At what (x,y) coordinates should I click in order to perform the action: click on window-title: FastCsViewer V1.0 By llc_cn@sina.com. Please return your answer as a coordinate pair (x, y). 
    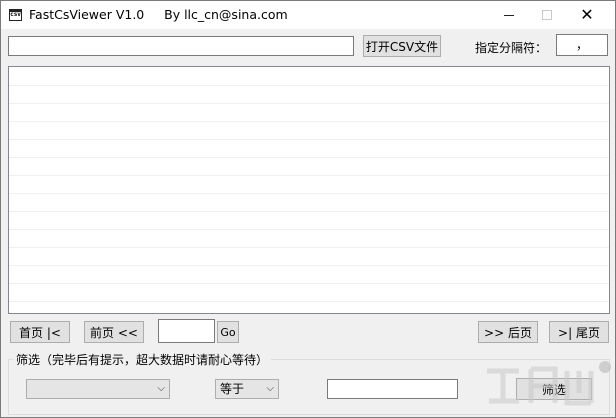
    Looking at the image, I should click on (158, 14).